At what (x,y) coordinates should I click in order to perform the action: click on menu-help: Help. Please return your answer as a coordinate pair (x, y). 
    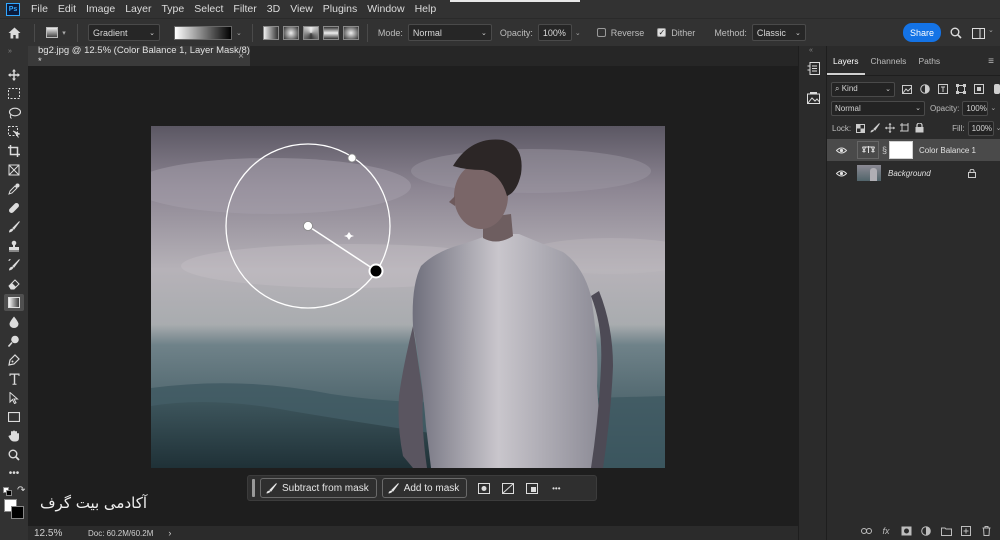
    Looking at the image, I should click on (426, 9).